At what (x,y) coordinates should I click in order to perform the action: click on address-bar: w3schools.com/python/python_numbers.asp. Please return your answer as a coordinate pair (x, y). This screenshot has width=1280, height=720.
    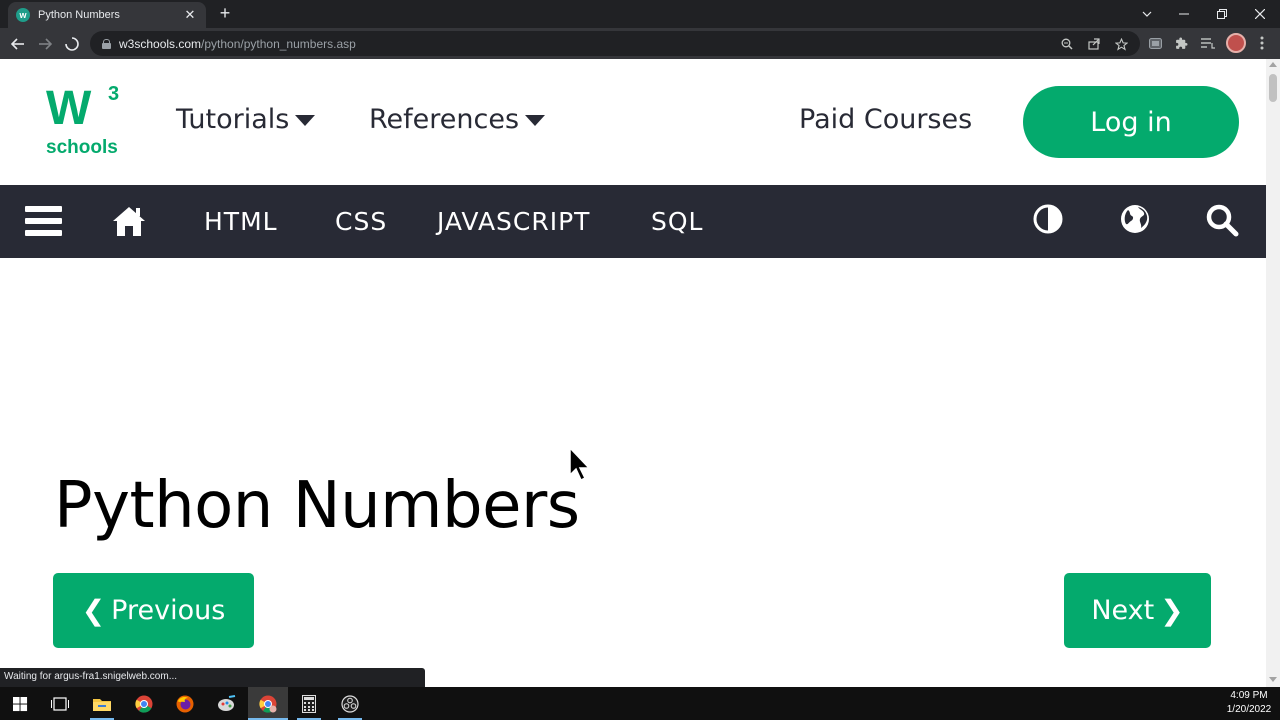
    Looking at the image, I should click on (615, 43).